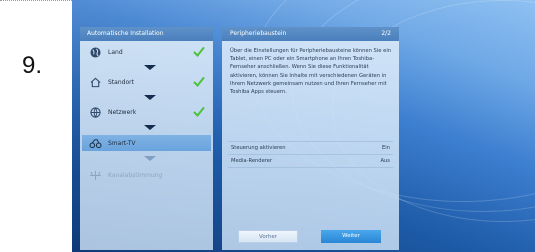 The height and width of the screenshot is (252, 535). Describe the element at coordinates (385, 148) in the screenshot. I see `setting-value: Ein` at that location.